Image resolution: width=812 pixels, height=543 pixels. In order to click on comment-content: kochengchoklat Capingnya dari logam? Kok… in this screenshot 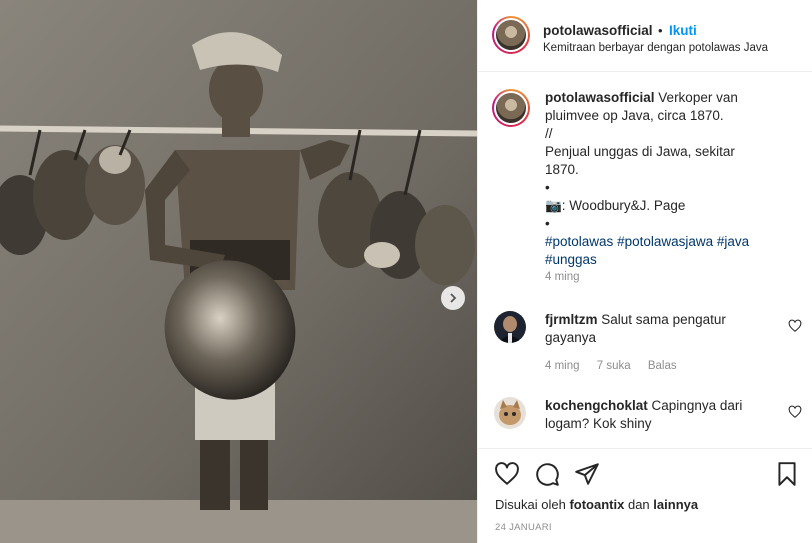, I will do `click(657, 415)`.